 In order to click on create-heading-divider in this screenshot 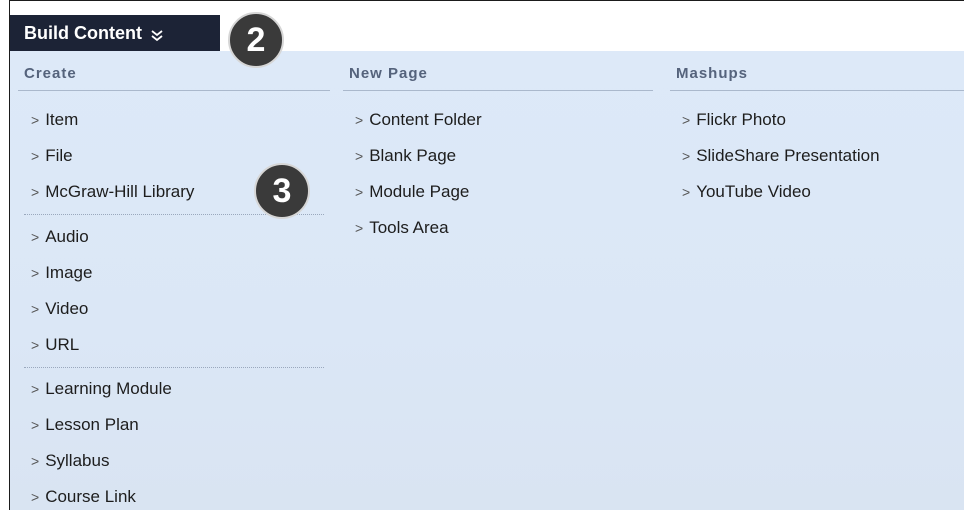, I will do `click(174, 90)`.